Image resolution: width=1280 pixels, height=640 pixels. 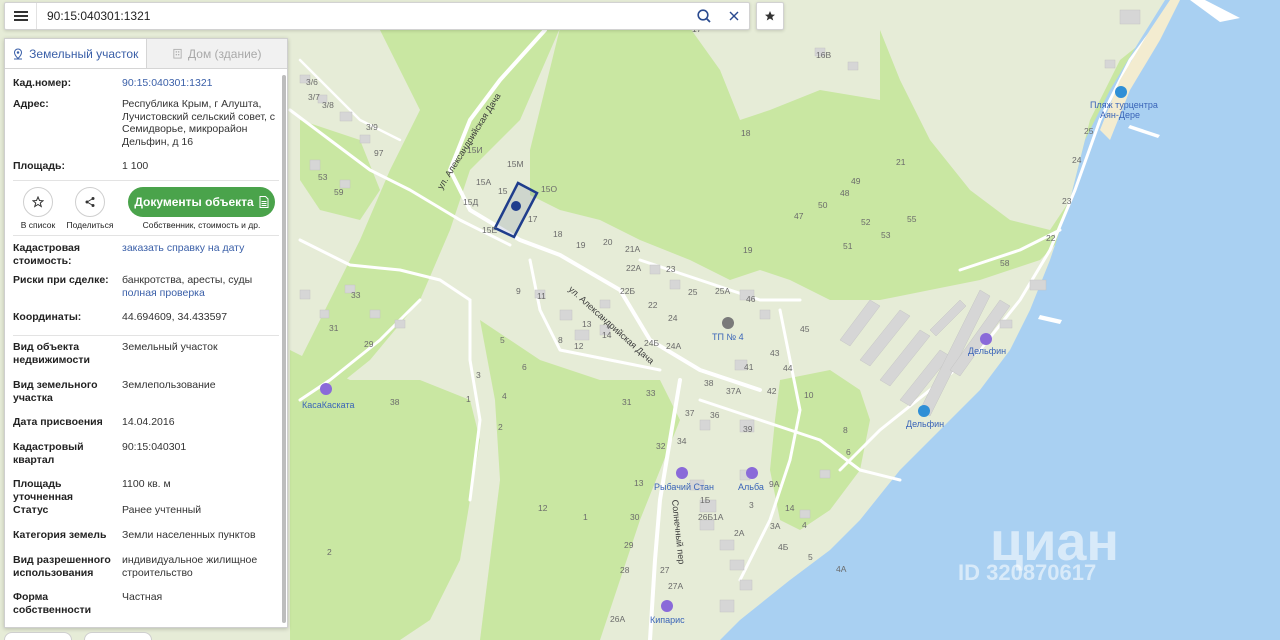 What do you see at coordinates (468, 399) in the screenshot?
I see `house-number-label: 1` at bounding box center [468, 399].